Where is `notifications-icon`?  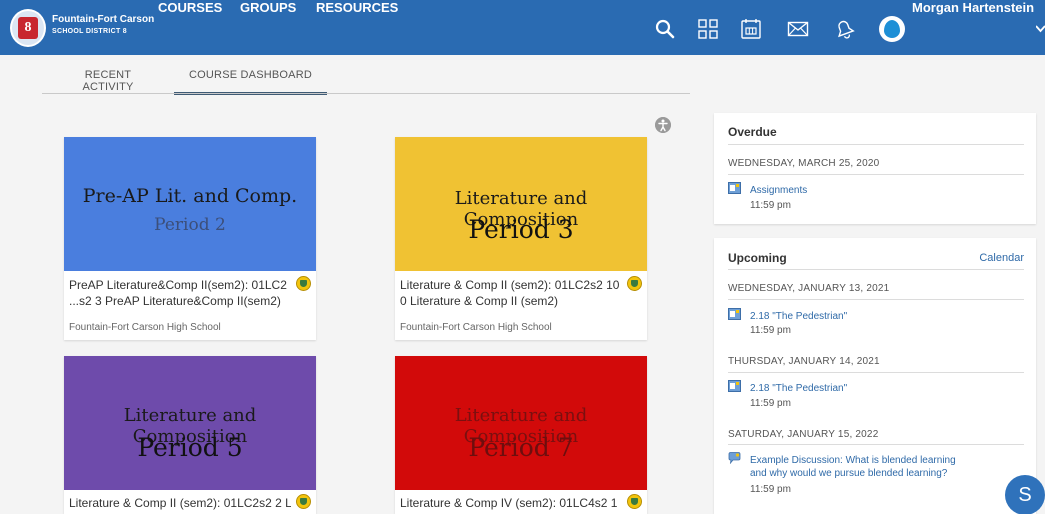
notifications-icon is located at coordinates (844, 29).